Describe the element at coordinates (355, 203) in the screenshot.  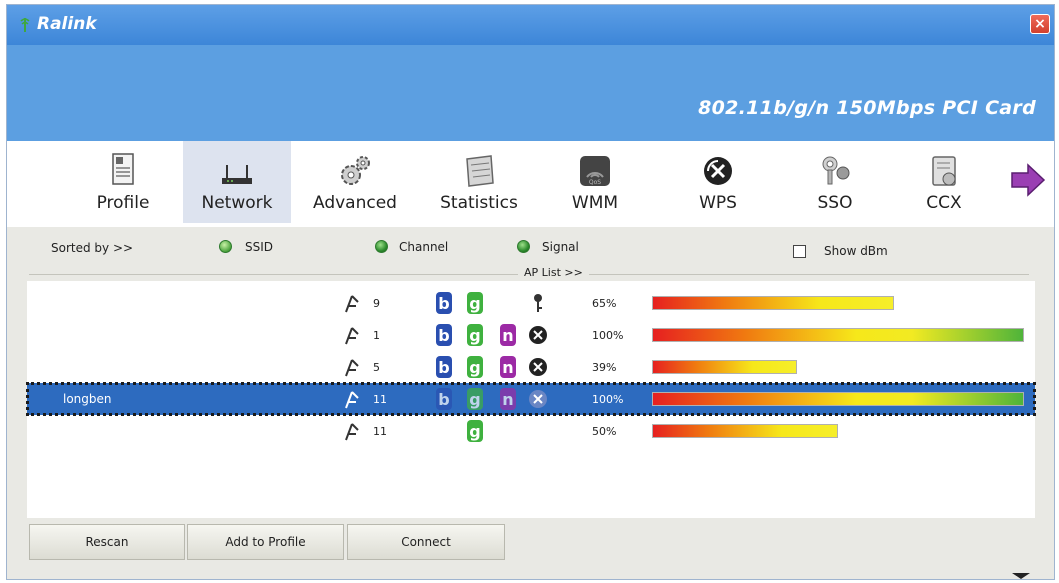
I see `tab-label: Advanced` at that location.